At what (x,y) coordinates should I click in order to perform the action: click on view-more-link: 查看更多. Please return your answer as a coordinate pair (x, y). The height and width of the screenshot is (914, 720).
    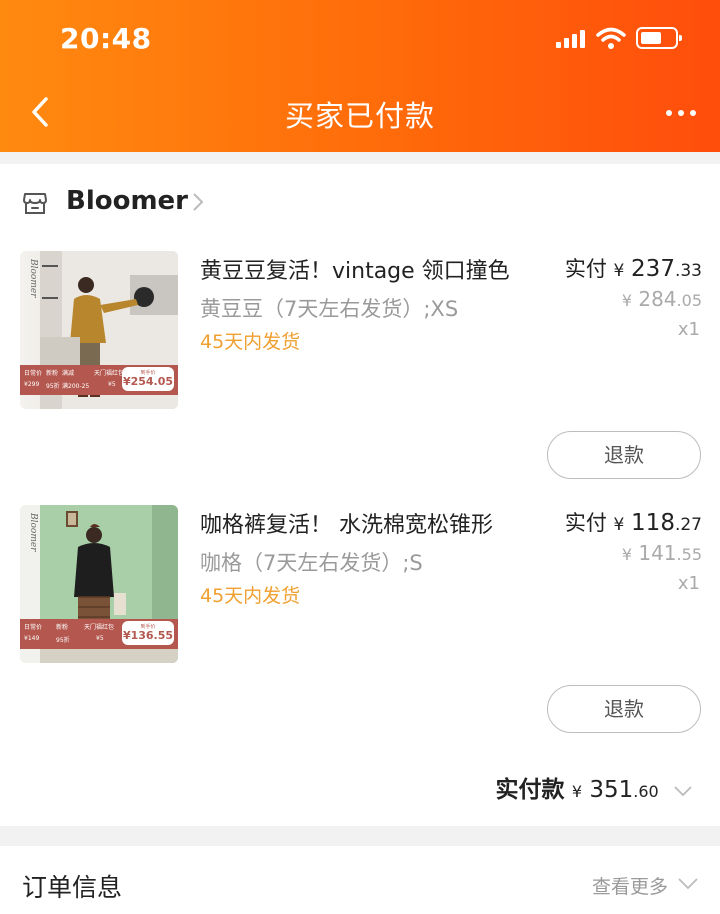
    Looking at the image, I should click on (630, 885).